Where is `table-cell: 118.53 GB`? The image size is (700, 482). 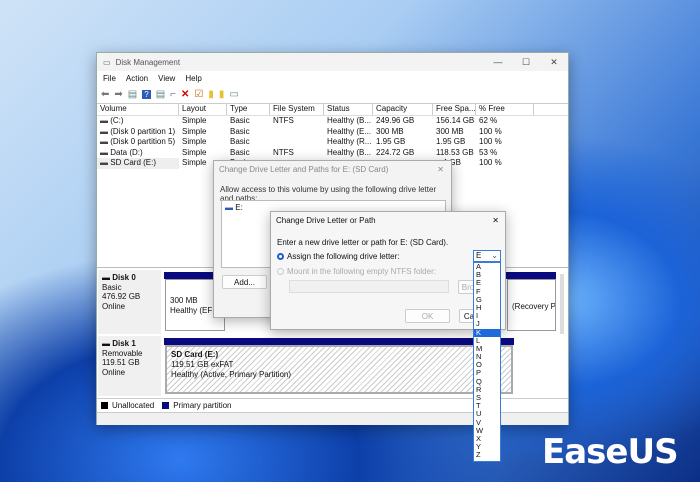 table-cell: 118.53 GB is located at coordinates (455, 152).